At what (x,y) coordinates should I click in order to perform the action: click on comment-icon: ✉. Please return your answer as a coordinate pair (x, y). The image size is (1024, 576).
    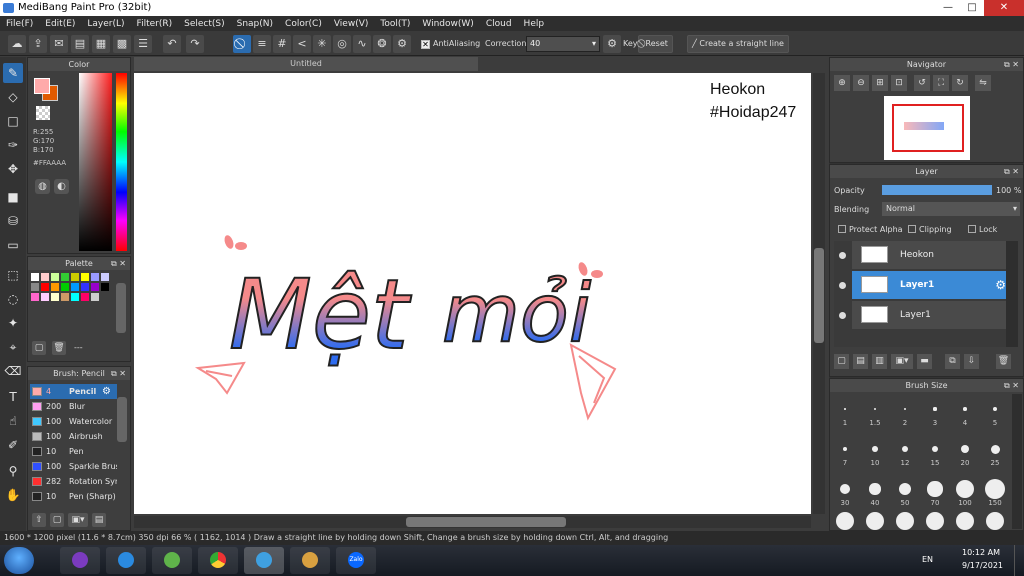
    Looking at the image, I should click on (59, 44).